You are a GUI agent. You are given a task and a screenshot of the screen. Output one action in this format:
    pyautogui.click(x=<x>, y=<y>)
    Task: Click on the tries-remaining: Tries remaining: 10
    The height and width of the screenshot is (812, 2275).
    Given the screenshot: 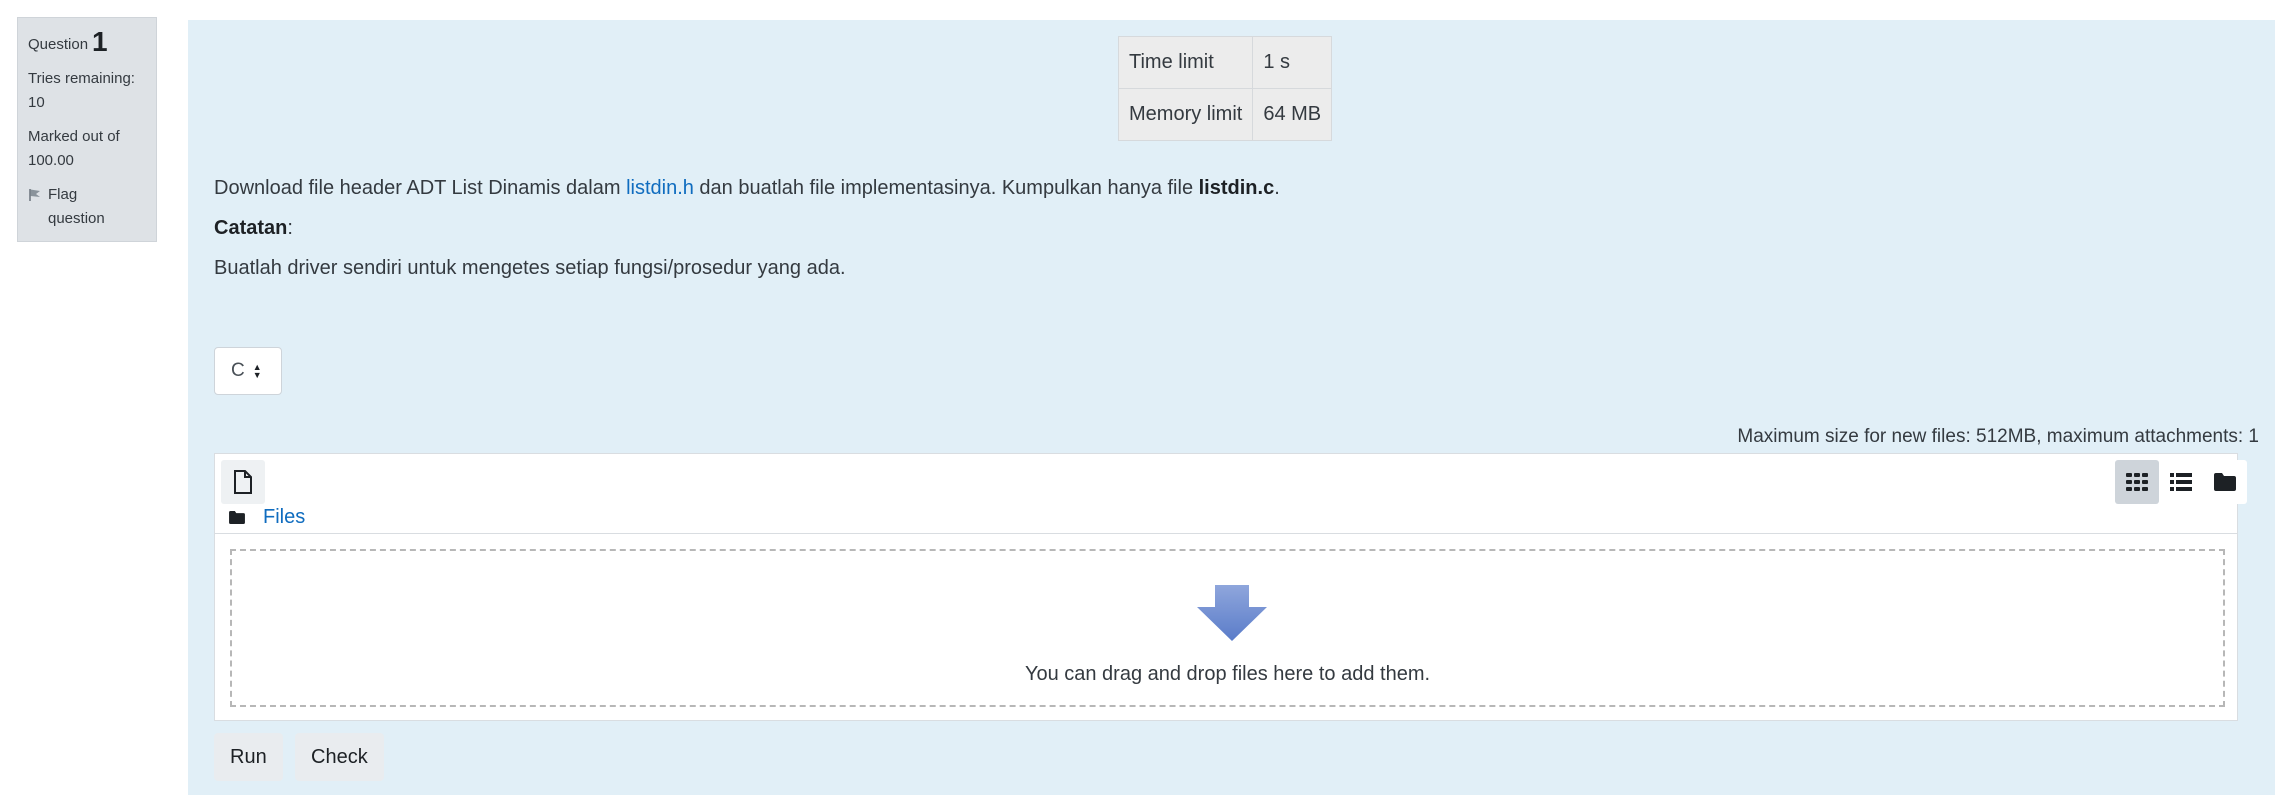 What is the action you would take?
    pyautogui.click(x=87, y=91)
    